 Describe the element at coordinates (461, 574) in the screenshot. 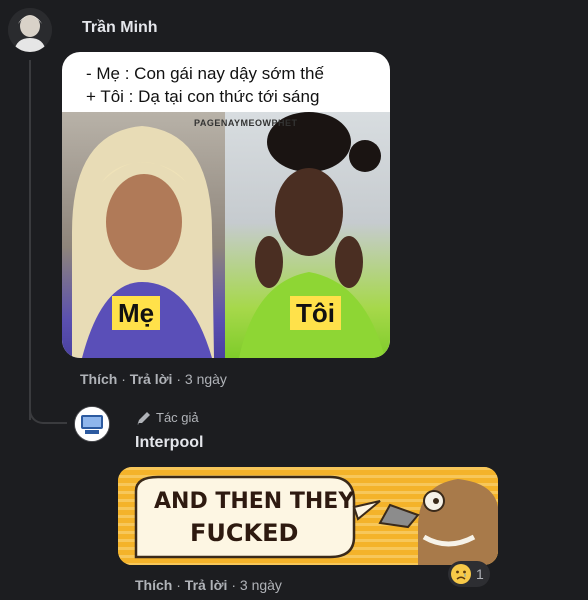

I see `sad-face-icon` at that location.